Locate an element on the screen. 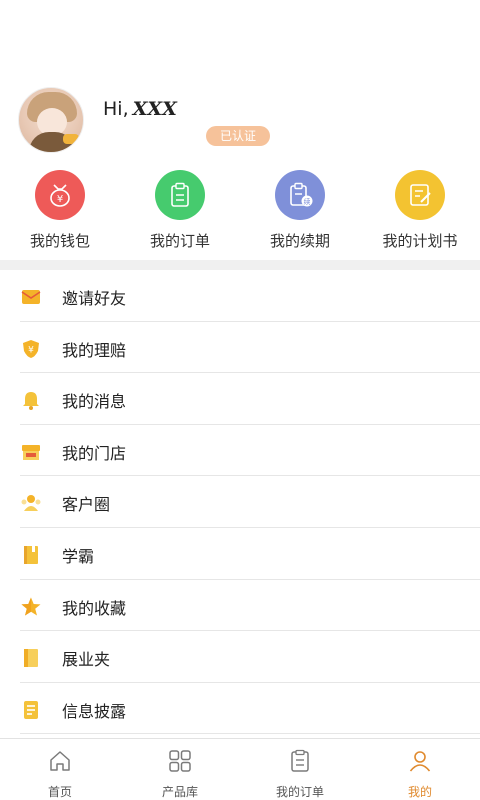  order-label: 我的订单 is located at coordinates (179, 241).